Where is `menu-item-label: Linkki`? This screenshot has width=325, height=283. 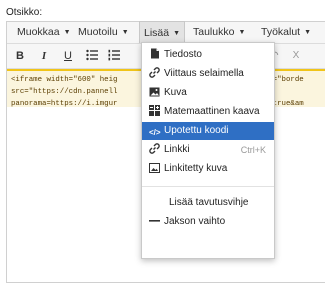
menu-item-label: Linkki is located at coordinates (177, 149).